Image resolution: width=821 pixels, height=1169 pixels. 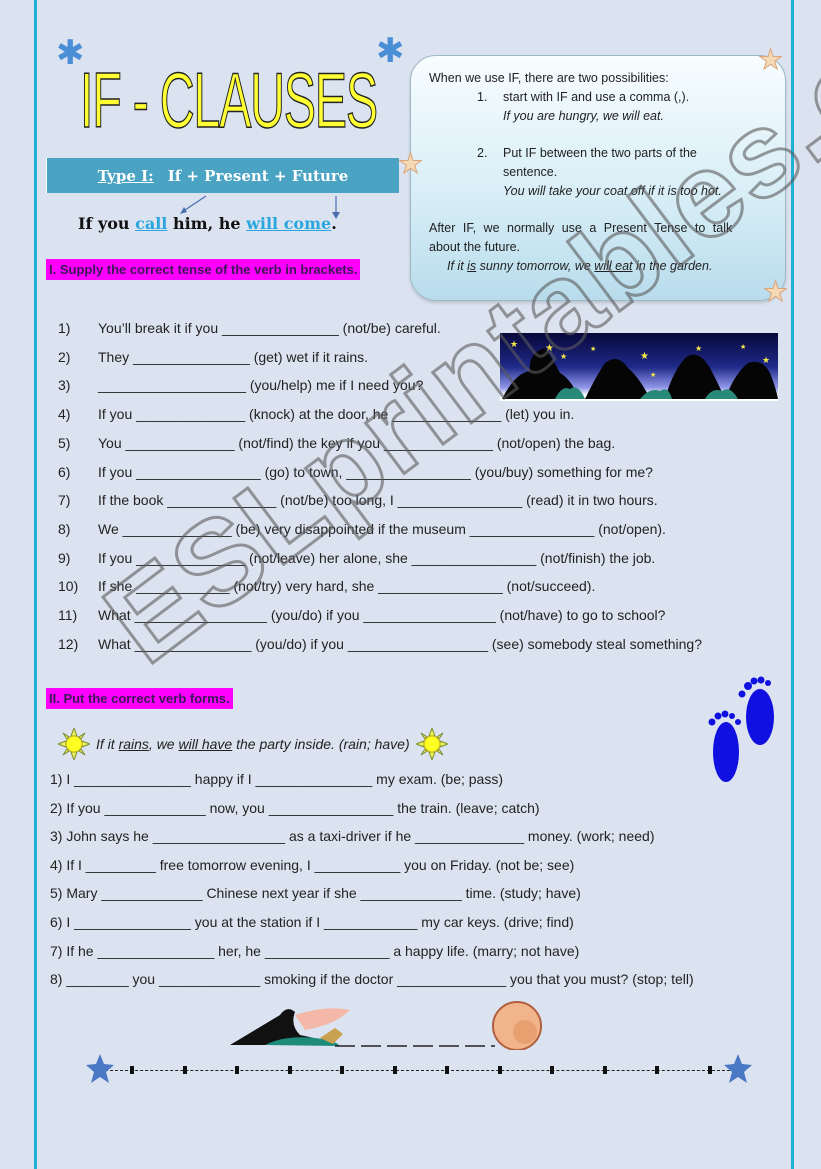 What do you see at coordinates (64, 471) in the screenshot?
I see `item-number: 6)` at bounding box center [64, 471].